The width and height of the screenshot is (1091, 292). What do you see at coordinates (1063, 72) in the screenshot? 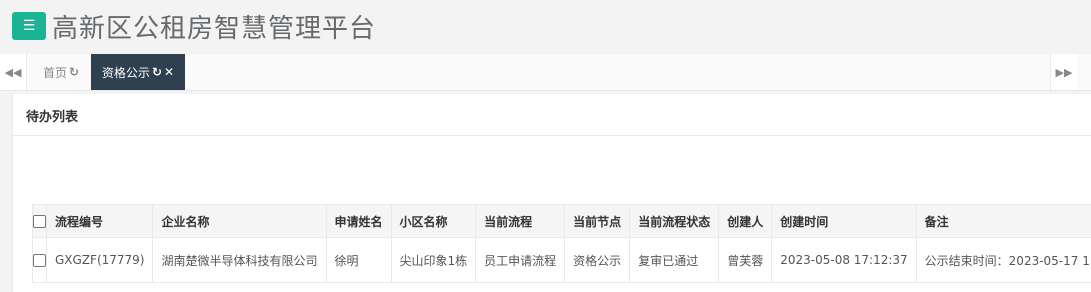
I see `forward-icon: ▶▶` at bounding box center [1063, 72].